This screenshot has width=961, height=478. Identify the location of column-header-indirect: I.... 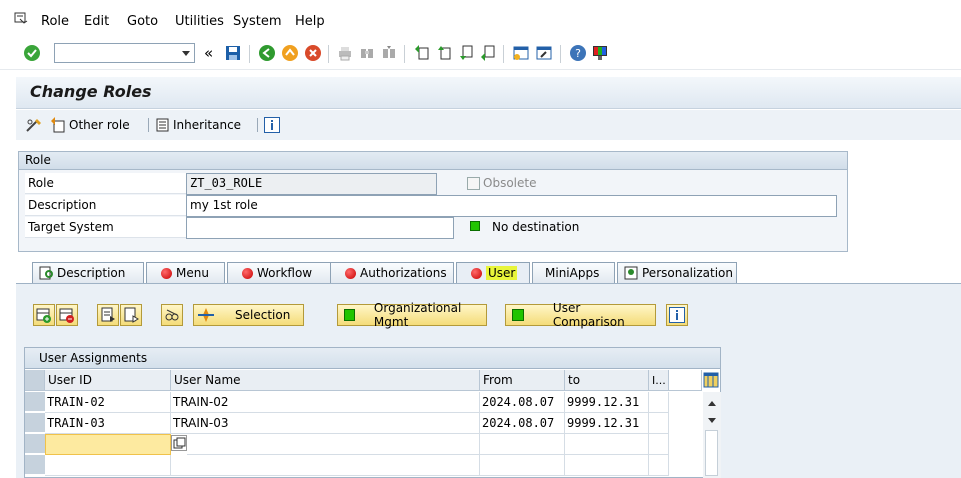
(659, 380).